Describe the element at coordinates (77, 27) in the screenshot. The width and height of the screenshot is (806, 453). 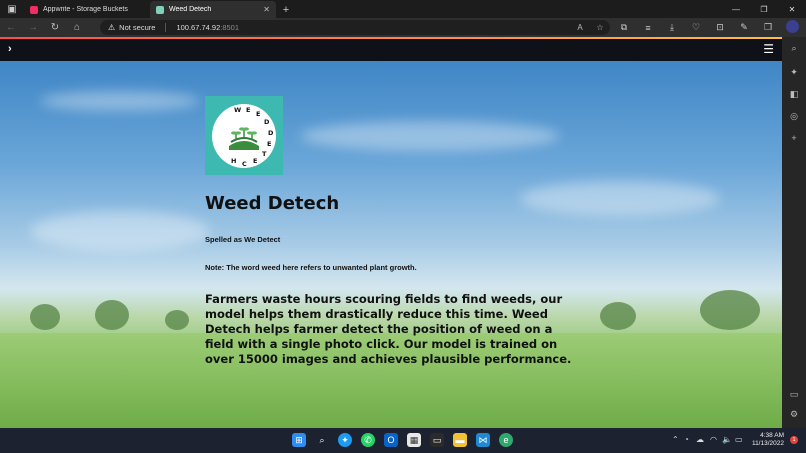
I see `home-icon: ⌂` at that location.